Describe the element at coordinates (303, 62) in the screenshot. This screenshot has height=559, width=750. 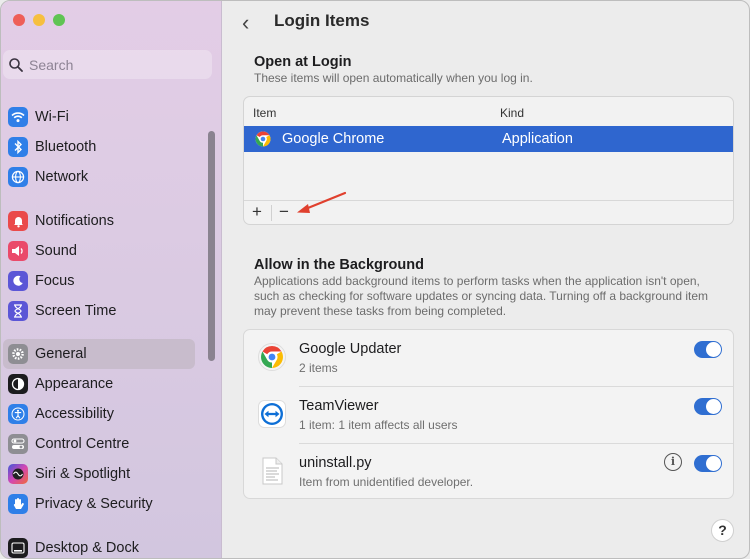
I see `open-at-login-title: Open at Login` at that location.